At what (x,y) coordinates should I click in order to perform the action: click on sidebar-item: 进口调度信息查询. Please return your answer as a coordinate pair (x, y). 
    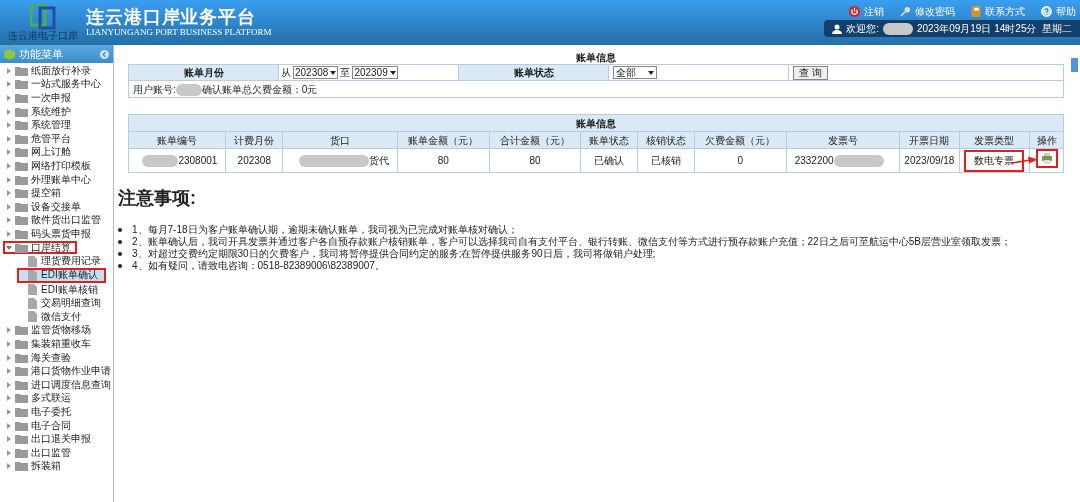
    Looking at the image, I should click on (55, 385).